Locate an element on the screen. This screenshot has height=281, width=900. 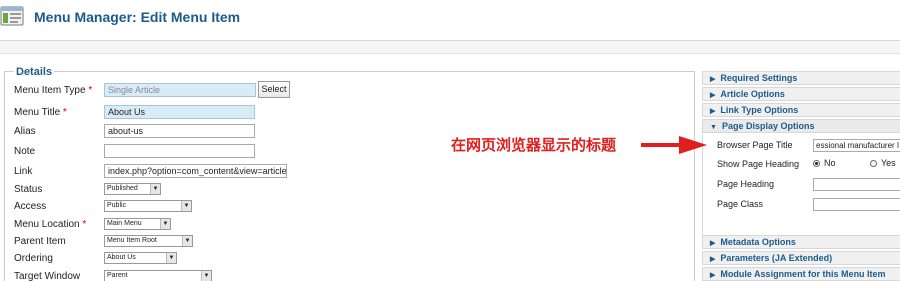
target-window-select: Parent ▼ is located at coordinates (158, 275).